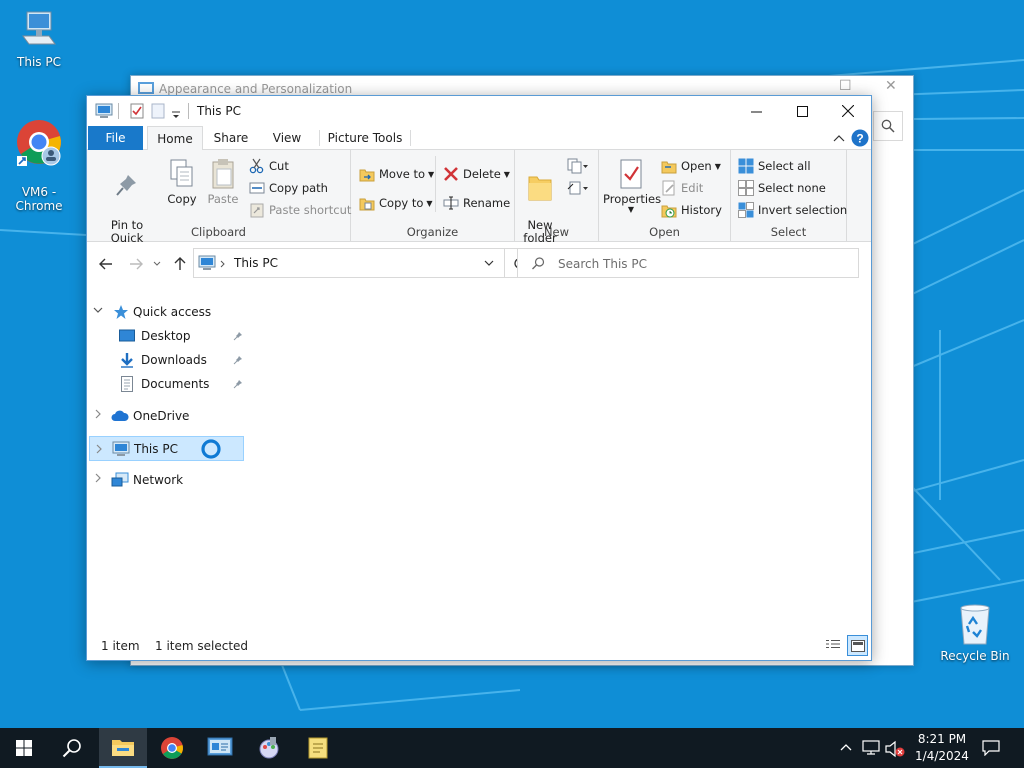 The width and height of the screenshot is (1024, 768). I want to click on tree-item-desktop: Desktop, so click(181, 336).